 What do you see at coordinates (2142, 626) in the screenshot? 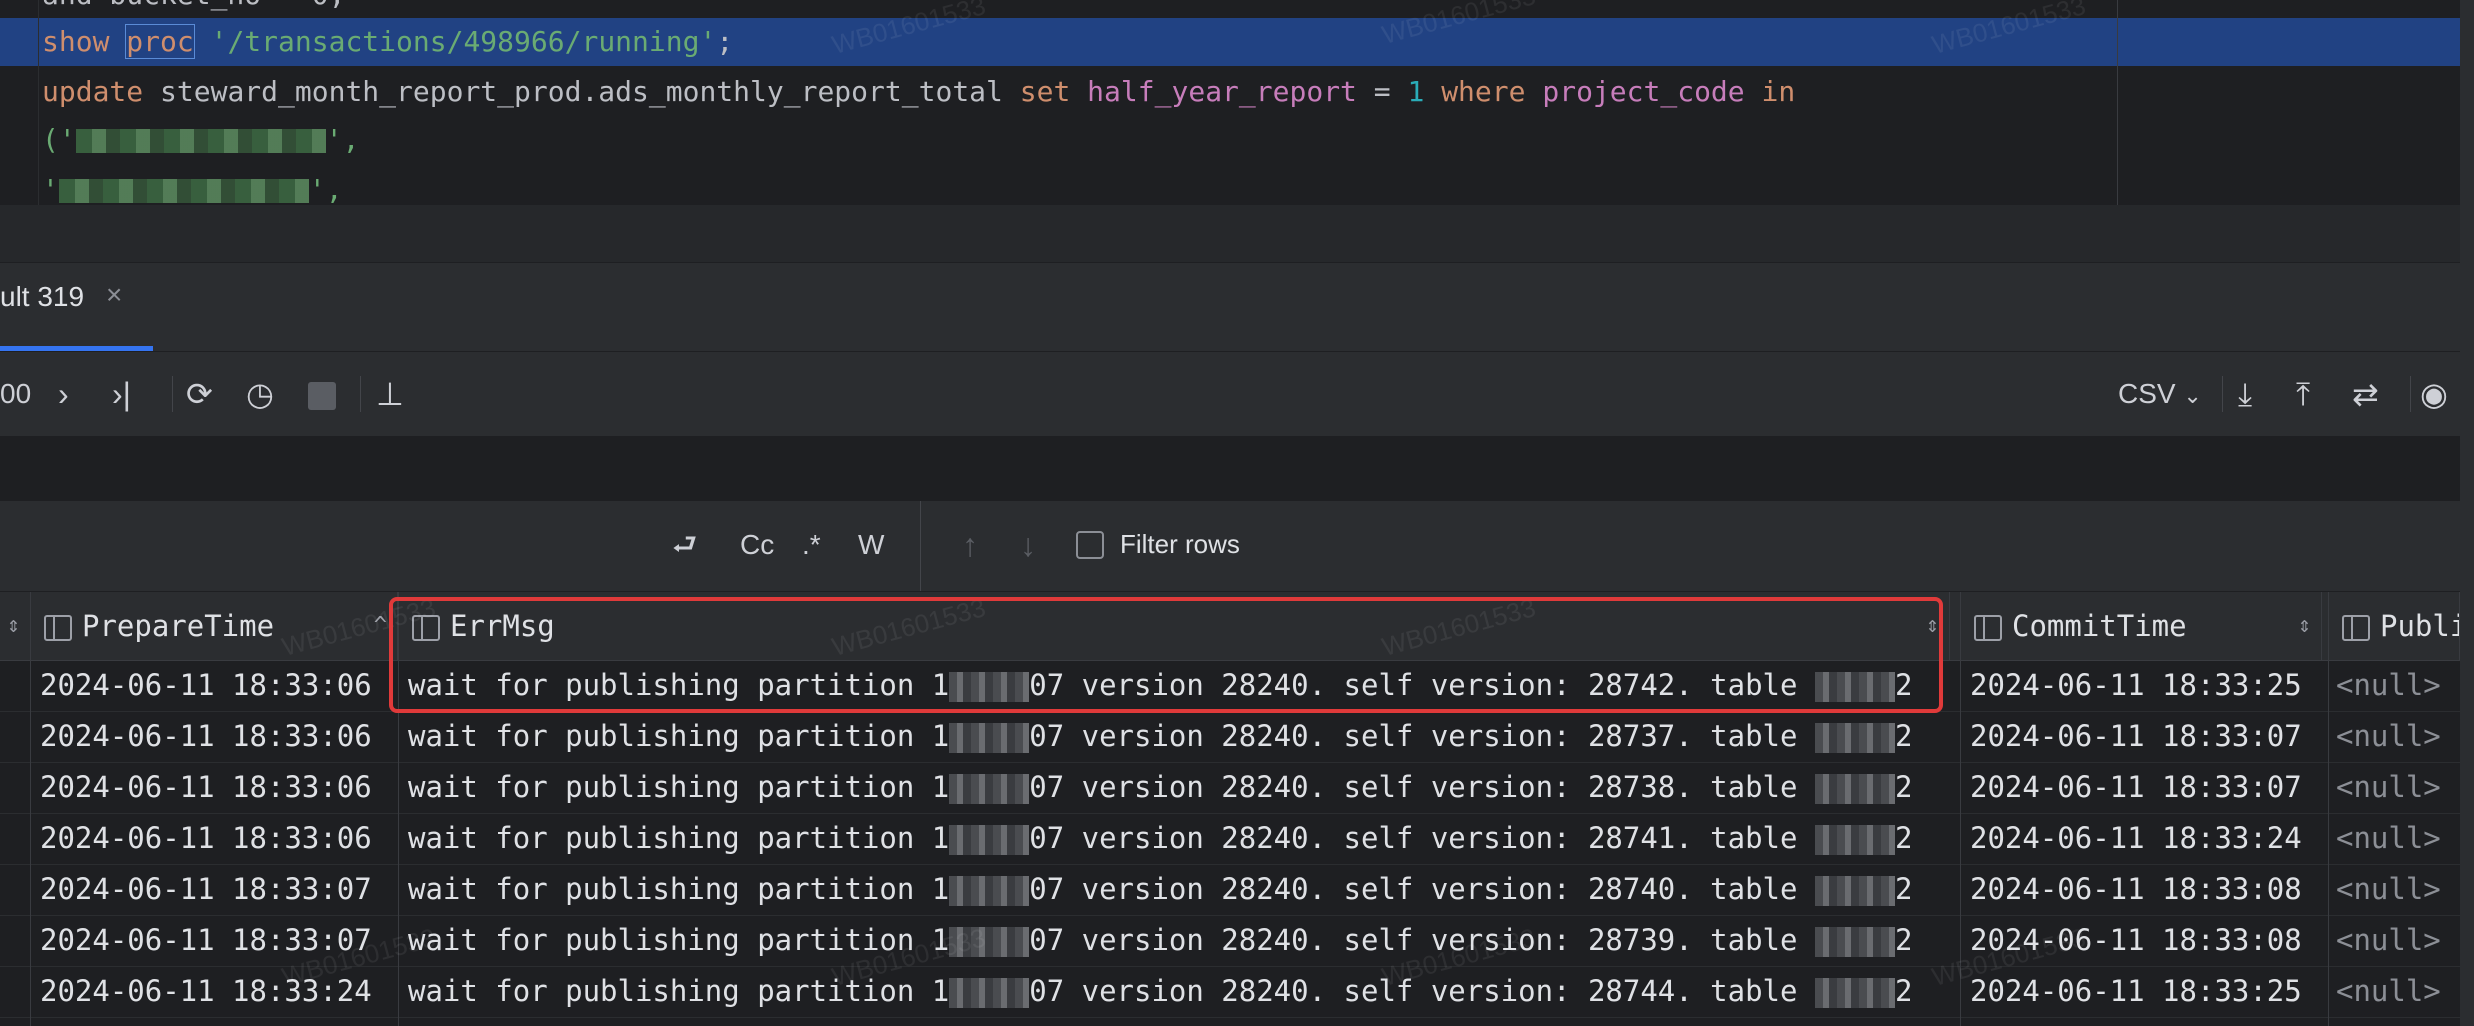
I see `column-header-committime: CommitTime ⇕` at bounding box center [2142, 626].